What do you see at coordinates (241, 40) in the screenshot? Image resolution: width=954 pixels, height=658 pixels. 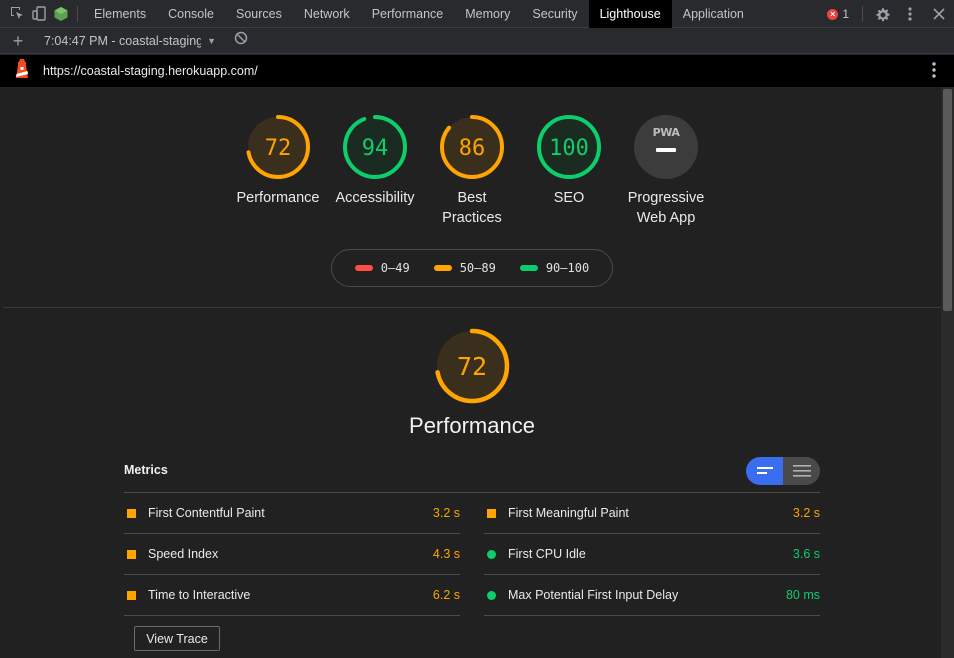 I see `clear-reports-icon` at bounding box center [241, 40].